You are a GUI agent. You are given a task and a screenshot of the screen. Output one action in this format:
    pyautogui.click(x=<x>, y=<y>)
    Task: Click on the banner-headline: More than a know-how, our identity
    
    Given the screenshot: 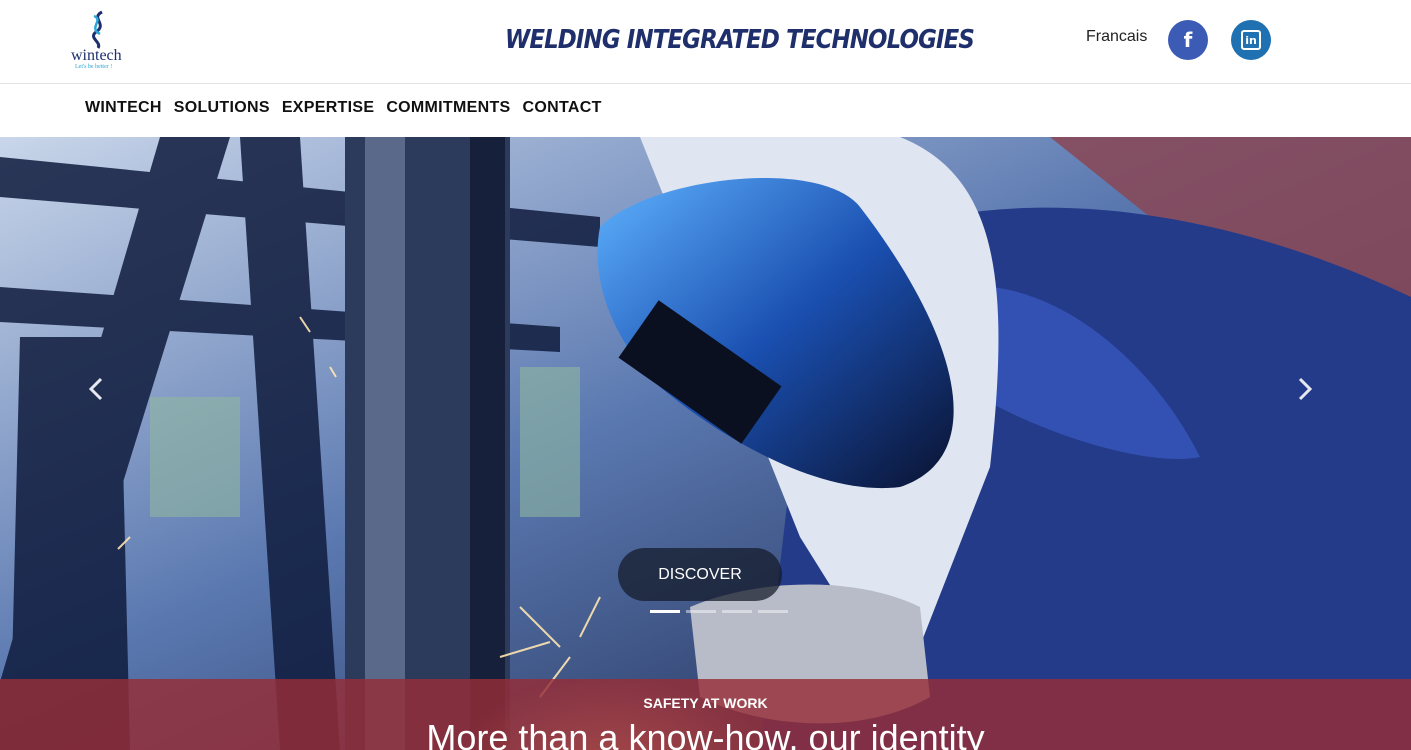 What is the action you would take?
    pyautogui.click(x=705, y=733)
    